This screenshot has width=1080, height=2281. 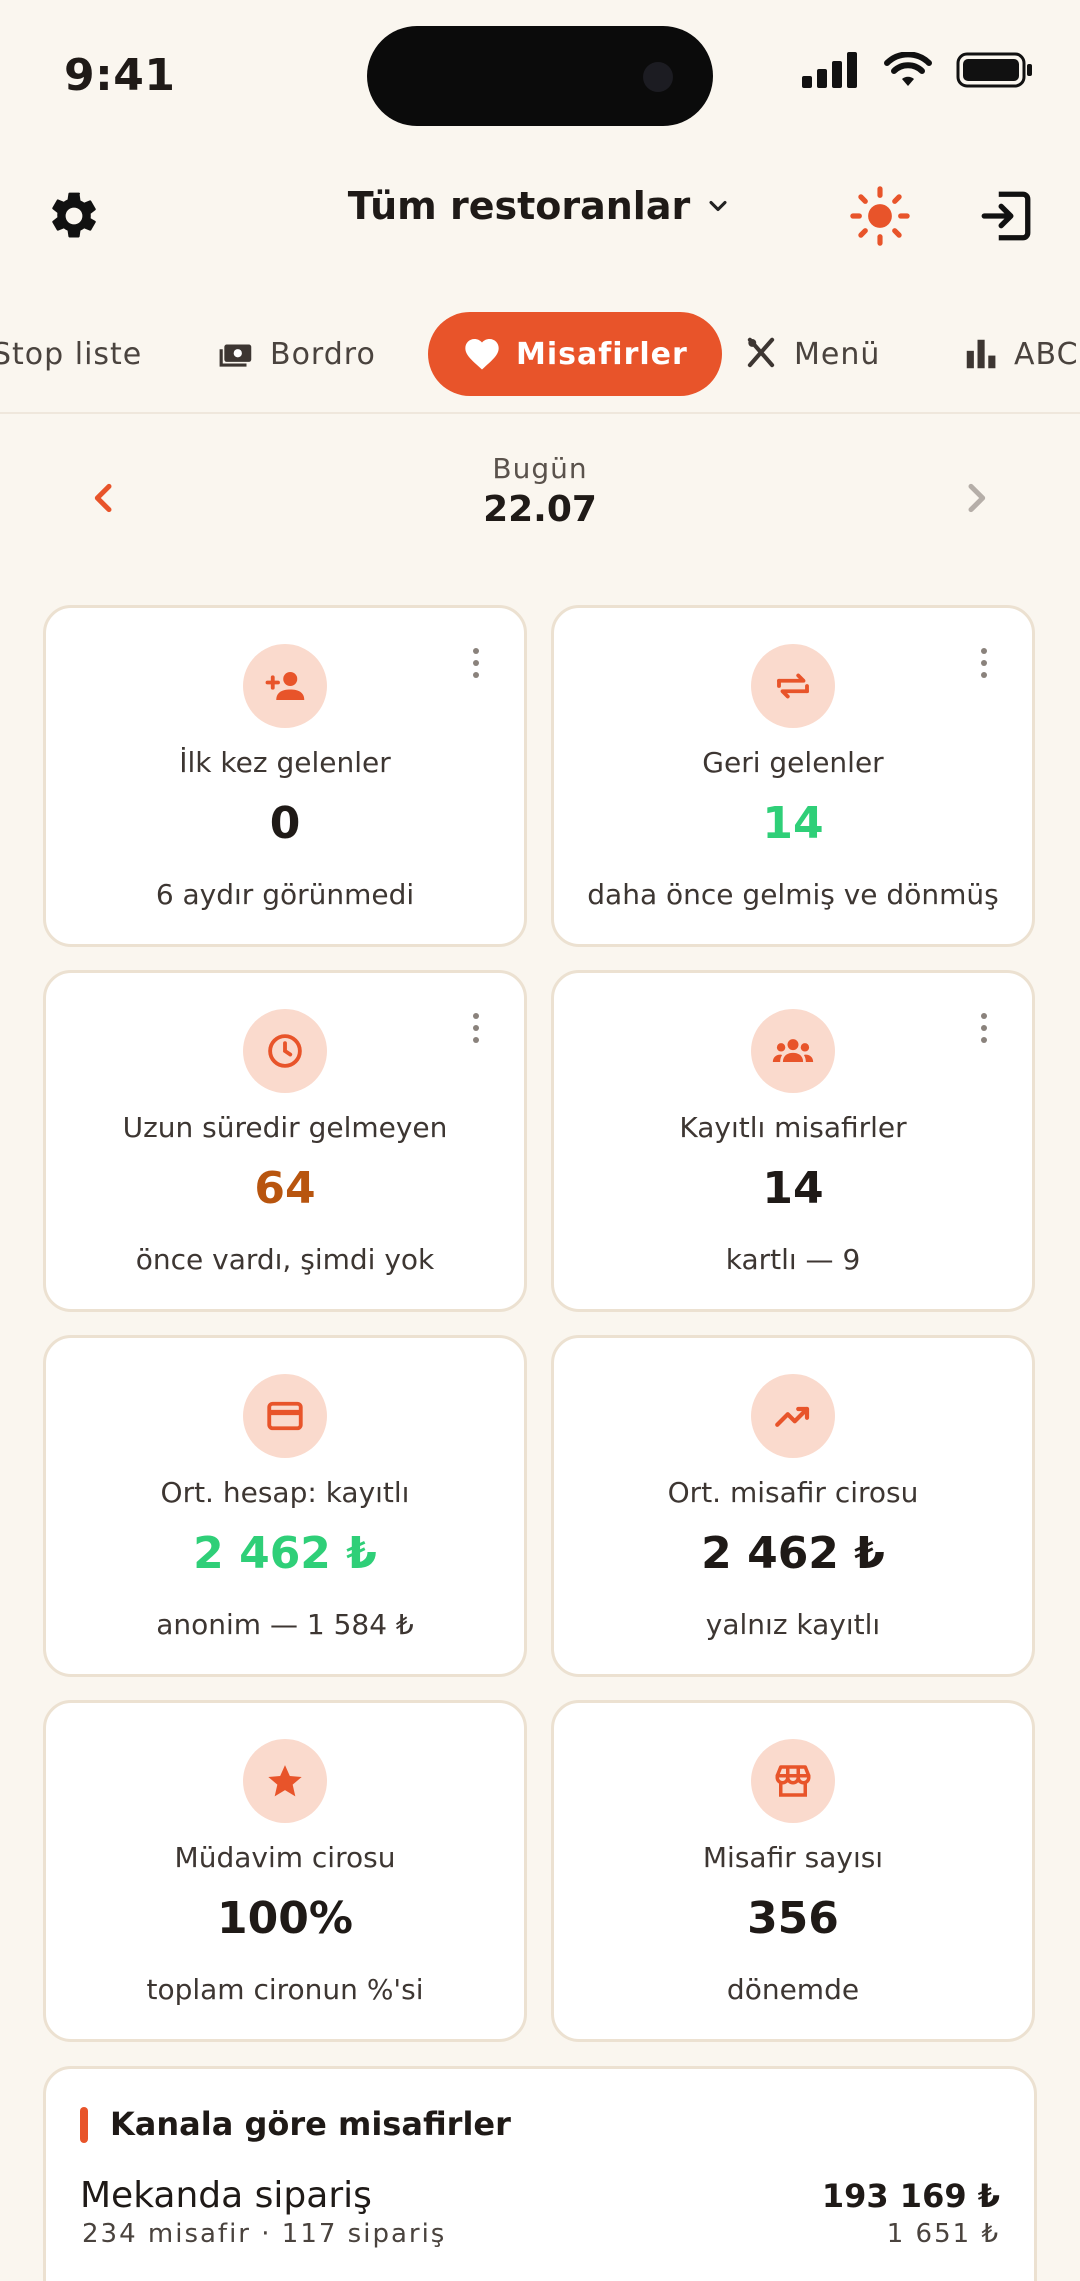 I want to click on money-icon, so click(x=235, y=355).